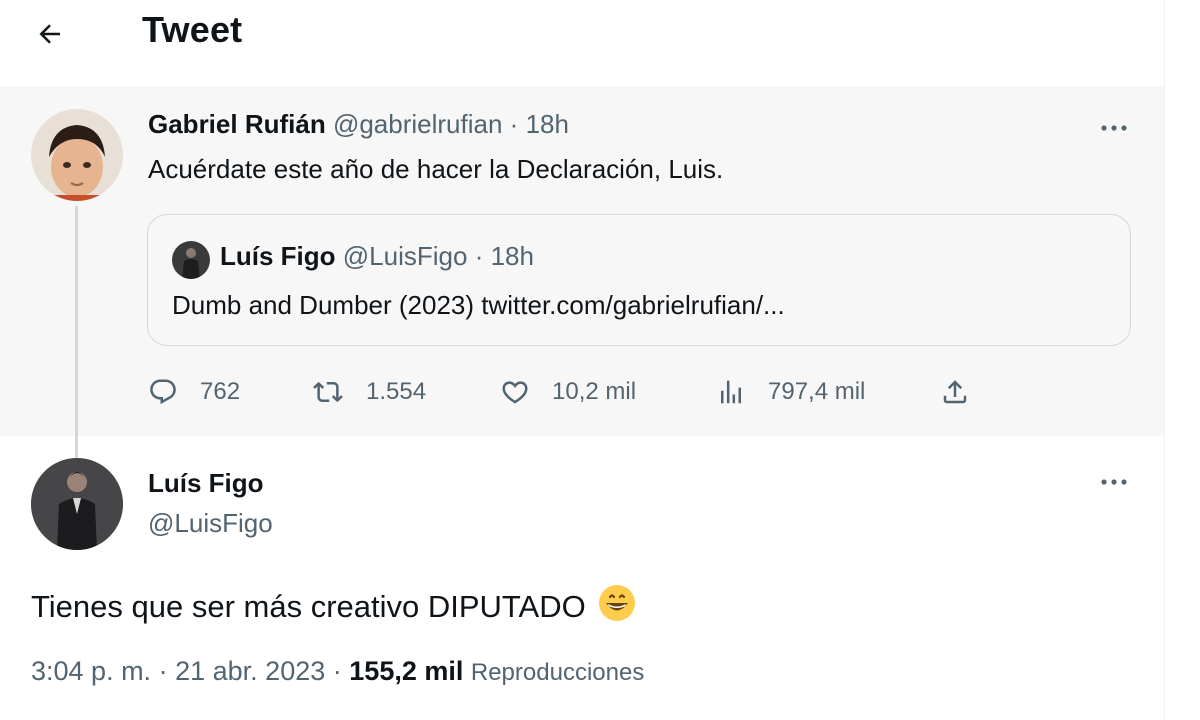 This screenshot has height=720, width=1200. I want to click on reply-button: 762, so click(194, 392).